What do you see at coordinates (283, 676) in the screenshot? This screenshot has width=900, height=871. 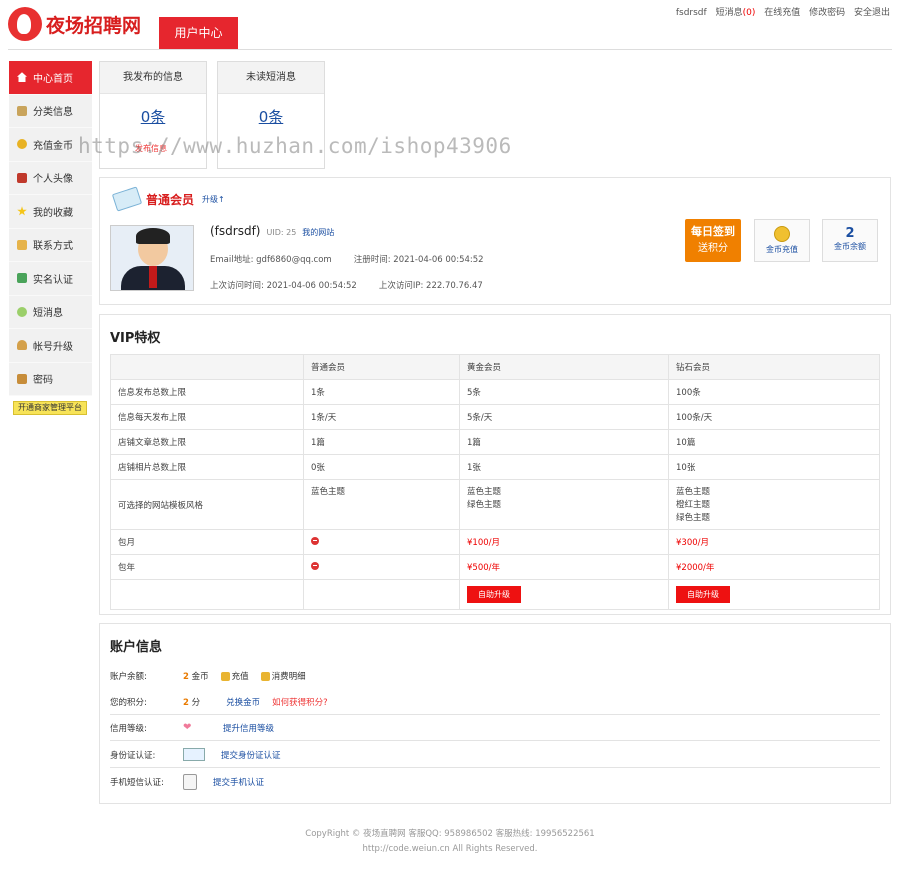 I see `consume-detail-link: 消费明细` at bounding box center [283, 676].